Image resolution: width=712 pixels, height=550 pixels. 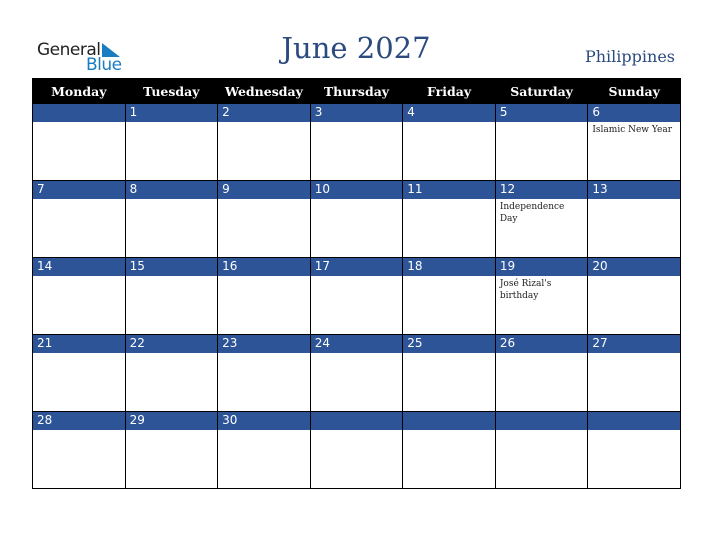 What do you see at coordinates (137, 420) in the screenshot?
I see `day-number: 29` at bounding box center [137, 420].